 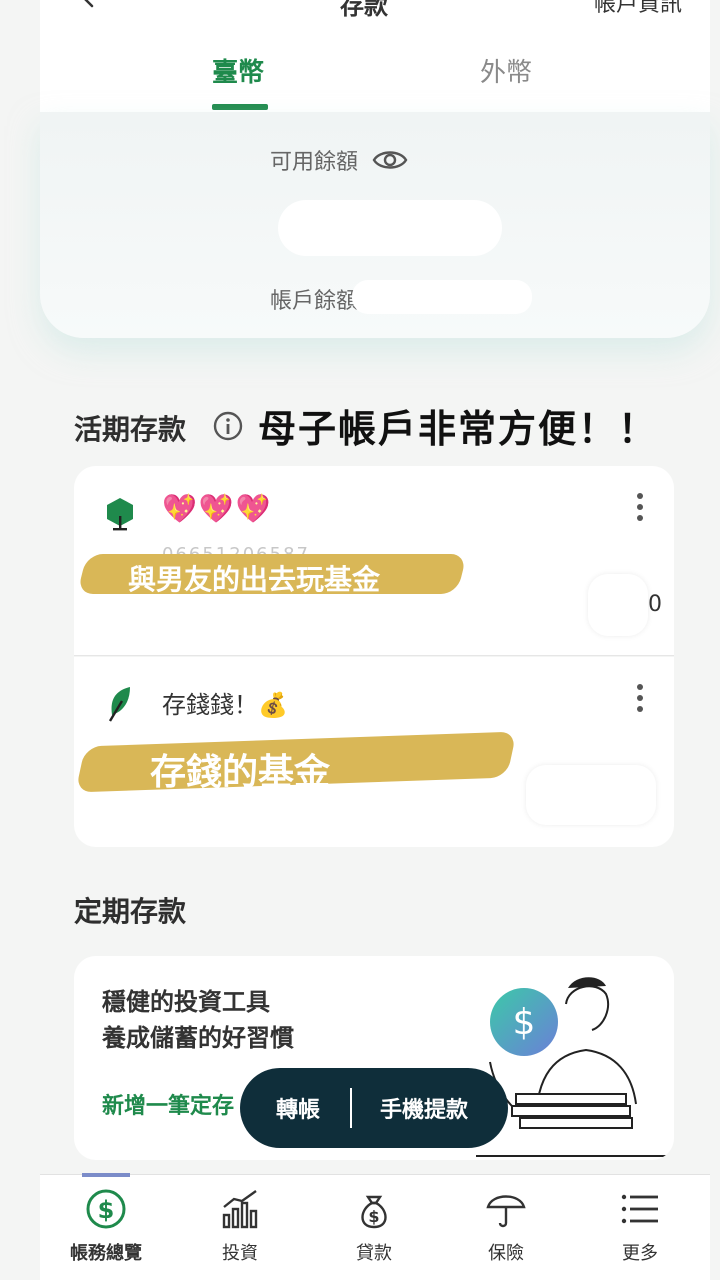 What do you see at coordinates (119, 704) in the screenshot?
I see `leaf-icon` at bounding box center [119, 704].